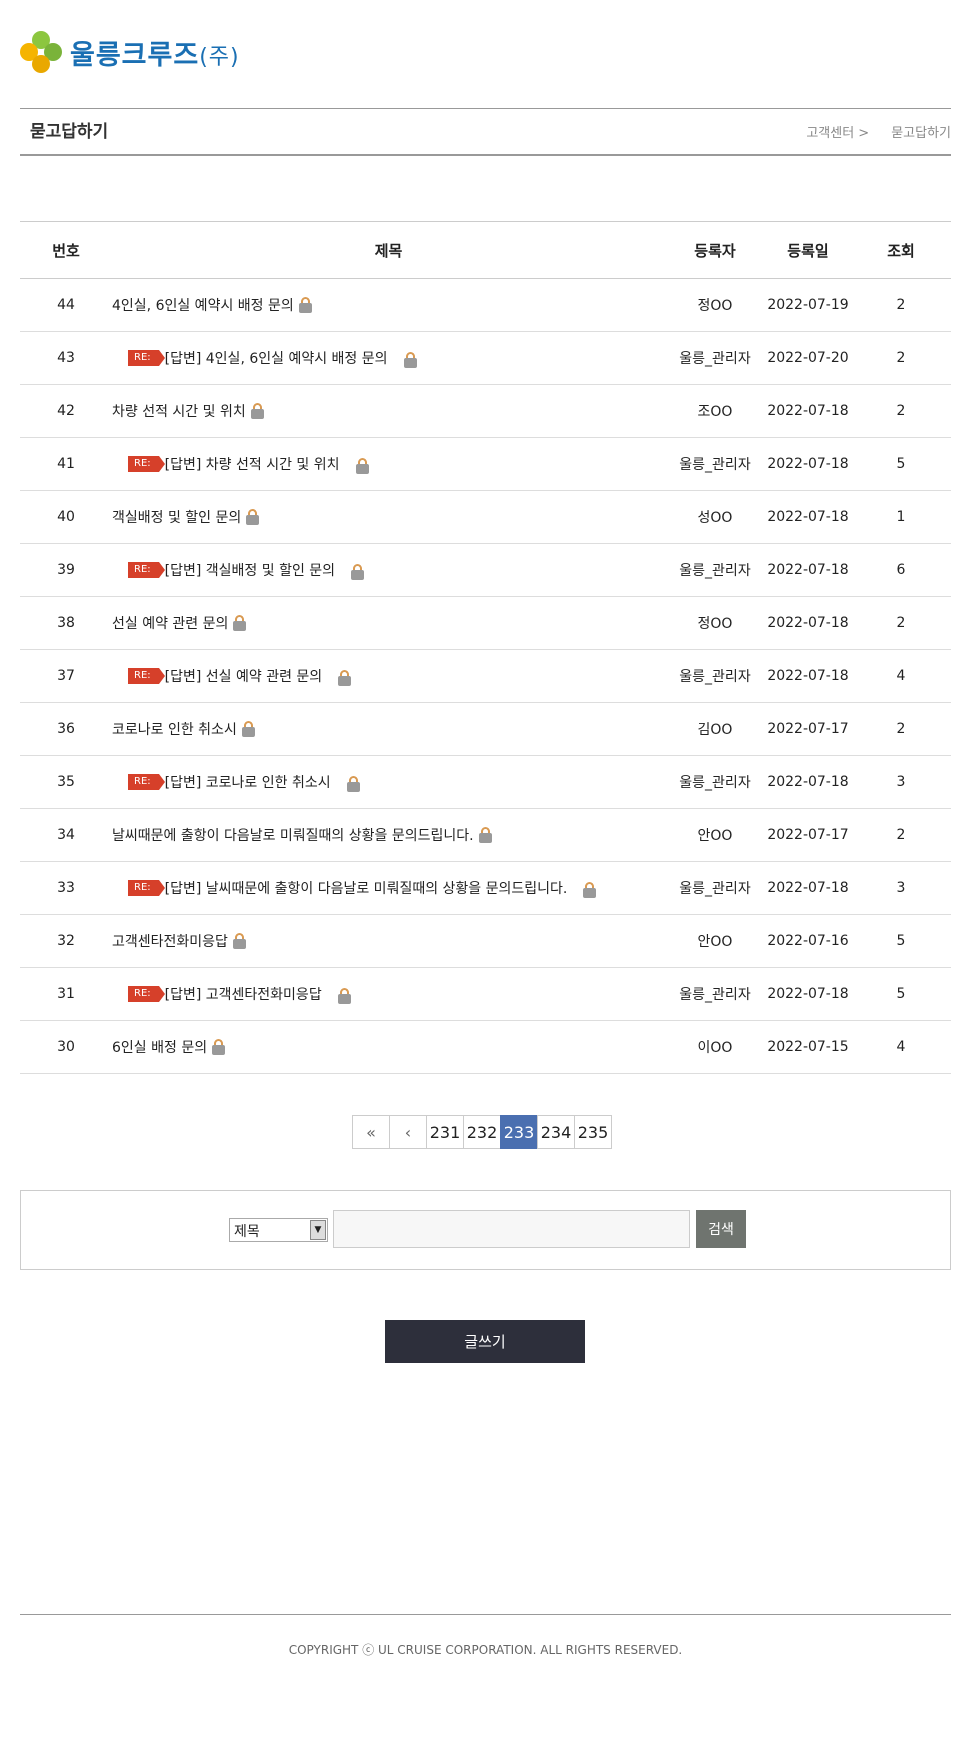  What do you see at coordinates (715, 250) in the screenshot?
I see `header-author: 등록자` at bounding box center [715, 250].